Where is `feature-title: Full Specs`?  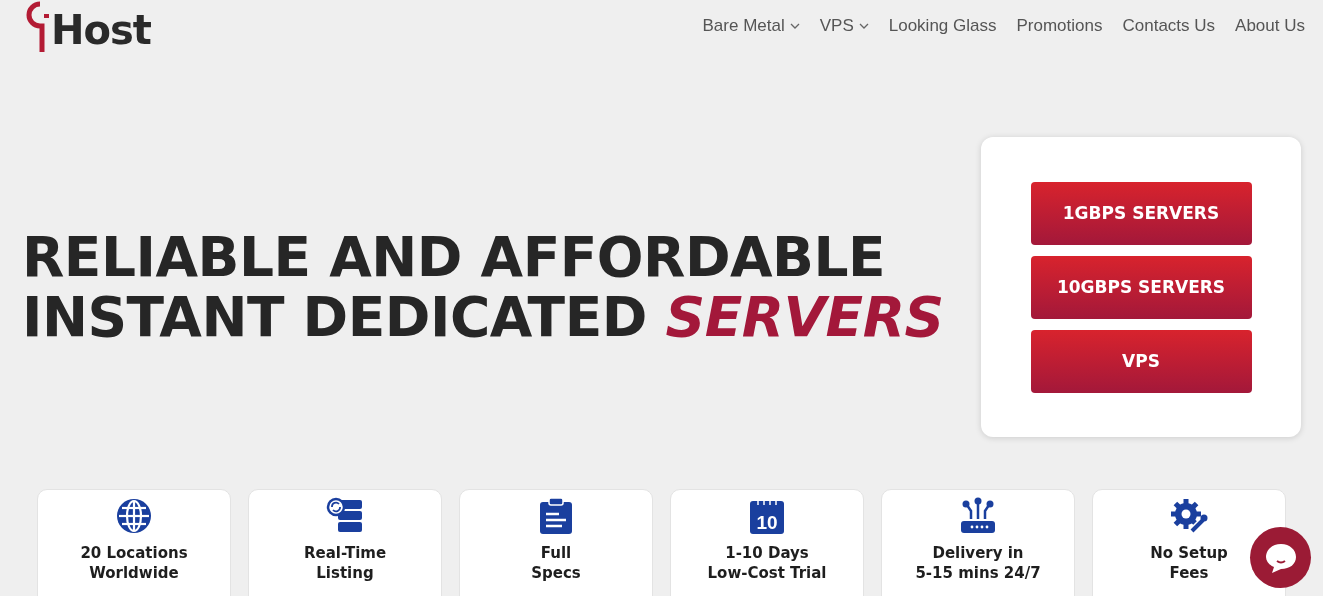
feature-title: Full Specs is located at coordinates (556, 563).